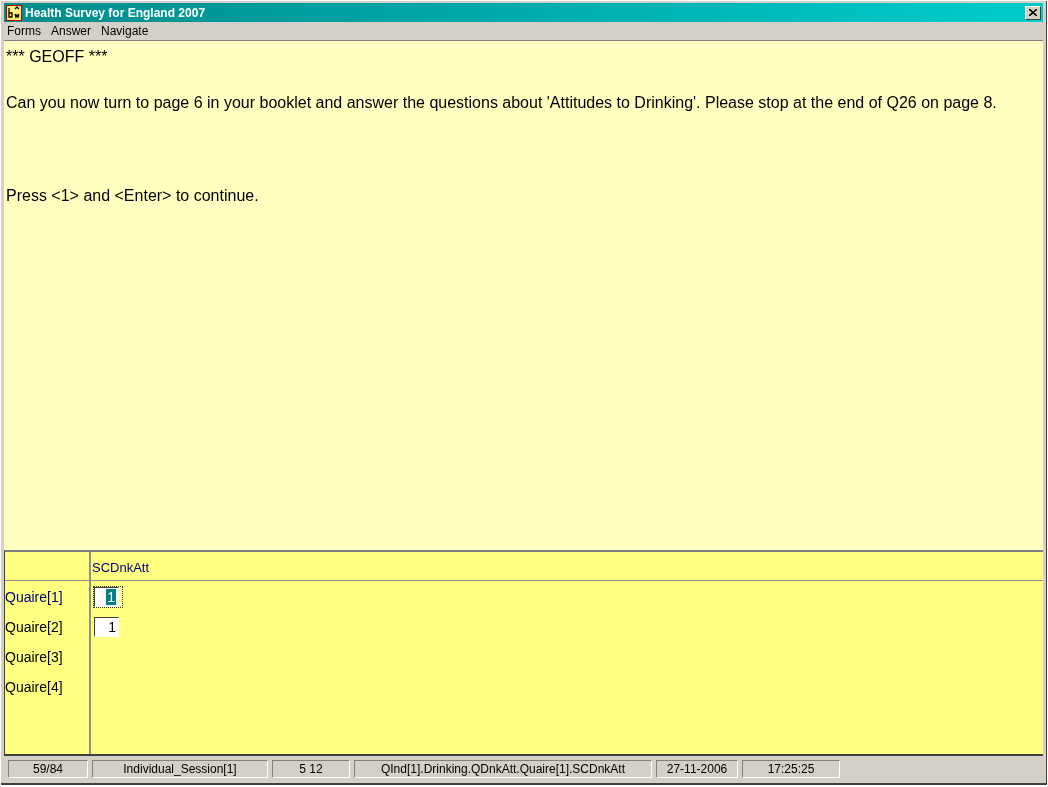  What do you see at coordinates (47, 687) in the screenshot?
I see `row-label: Quaire[4]` at bounding box center [47, 687].